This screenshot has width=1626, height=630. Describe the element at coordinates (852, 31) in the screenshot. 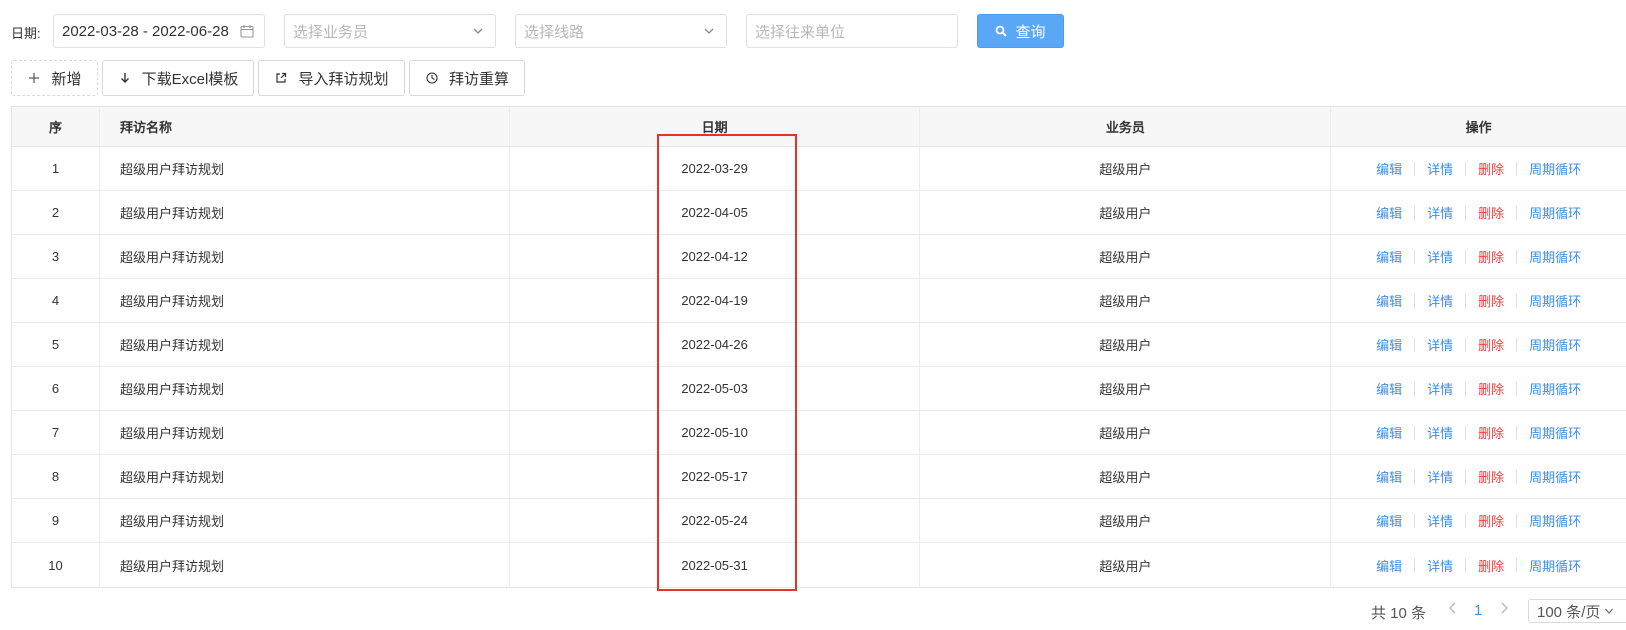

I see `partner-input: 选择往来单位` at that location.